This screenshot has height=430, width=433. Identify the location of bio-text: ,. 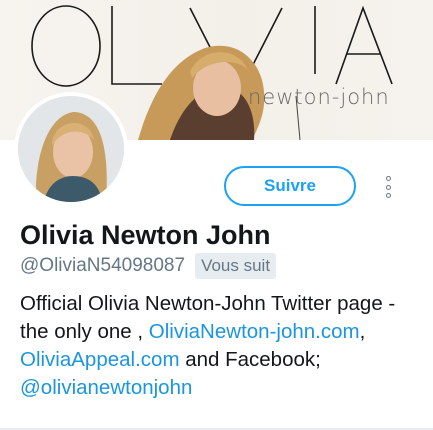
(362, 331).